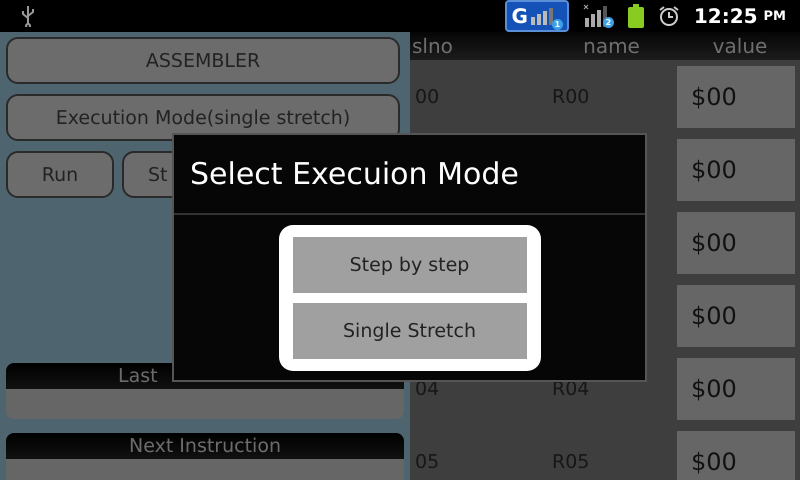  I want to click on panel-title: Last, so click(138, 376).